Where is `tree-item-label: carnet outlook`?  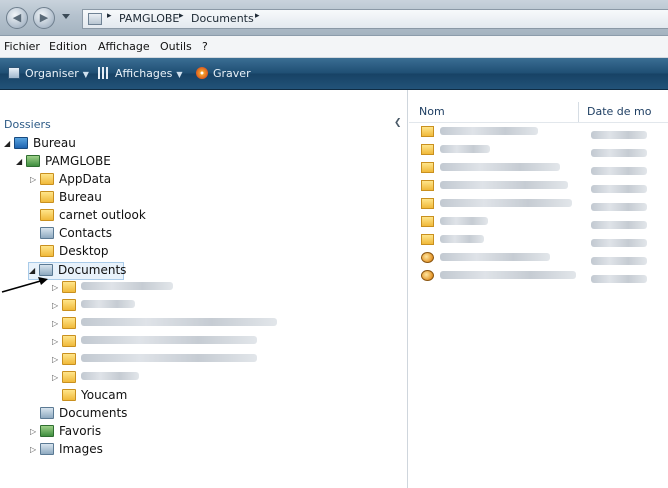 tree-item-label: carnet outlook is located at coordinates (102, 215).